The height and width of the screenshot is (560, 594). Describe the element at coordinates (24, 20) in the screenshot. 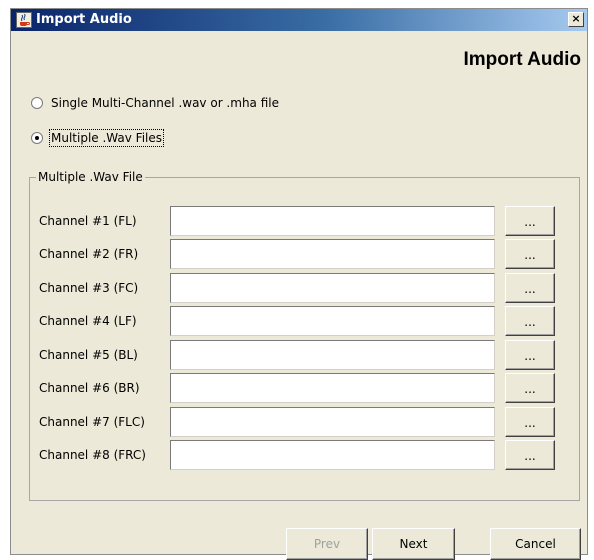

I see `java-icon` at that location.